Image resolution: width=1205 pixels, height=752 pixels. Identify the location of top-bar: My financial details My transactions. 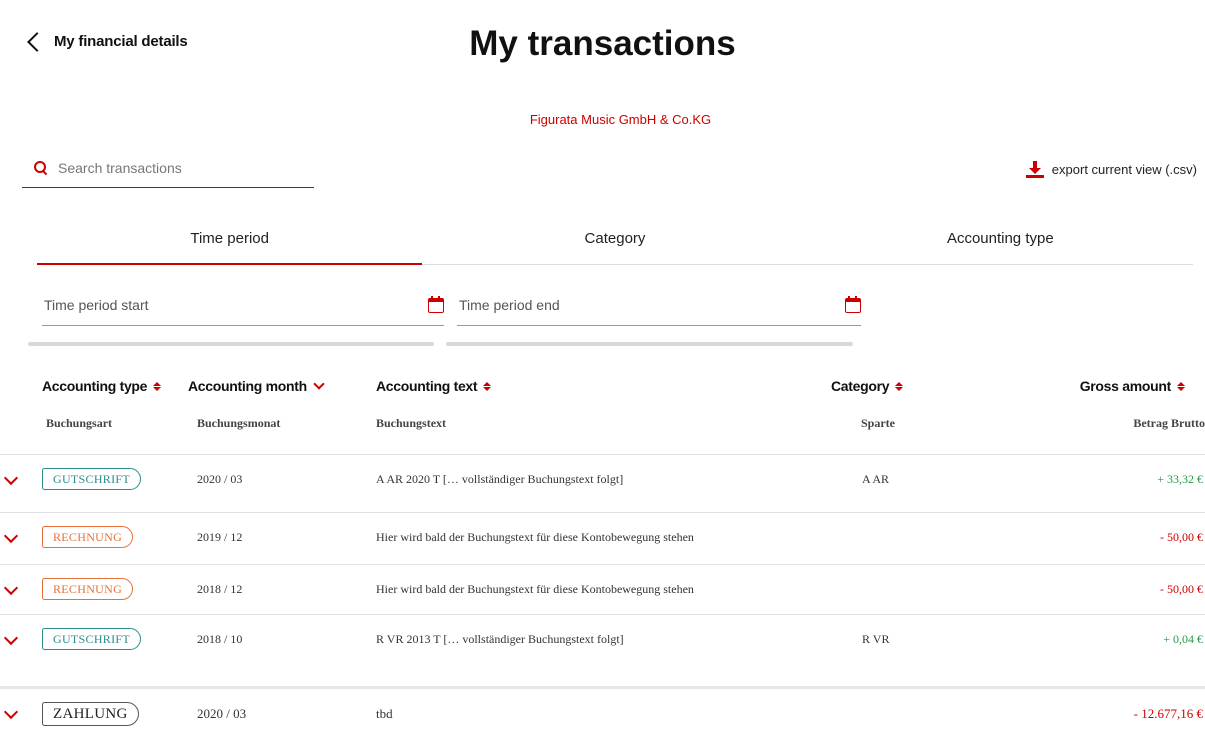
(602, 45).